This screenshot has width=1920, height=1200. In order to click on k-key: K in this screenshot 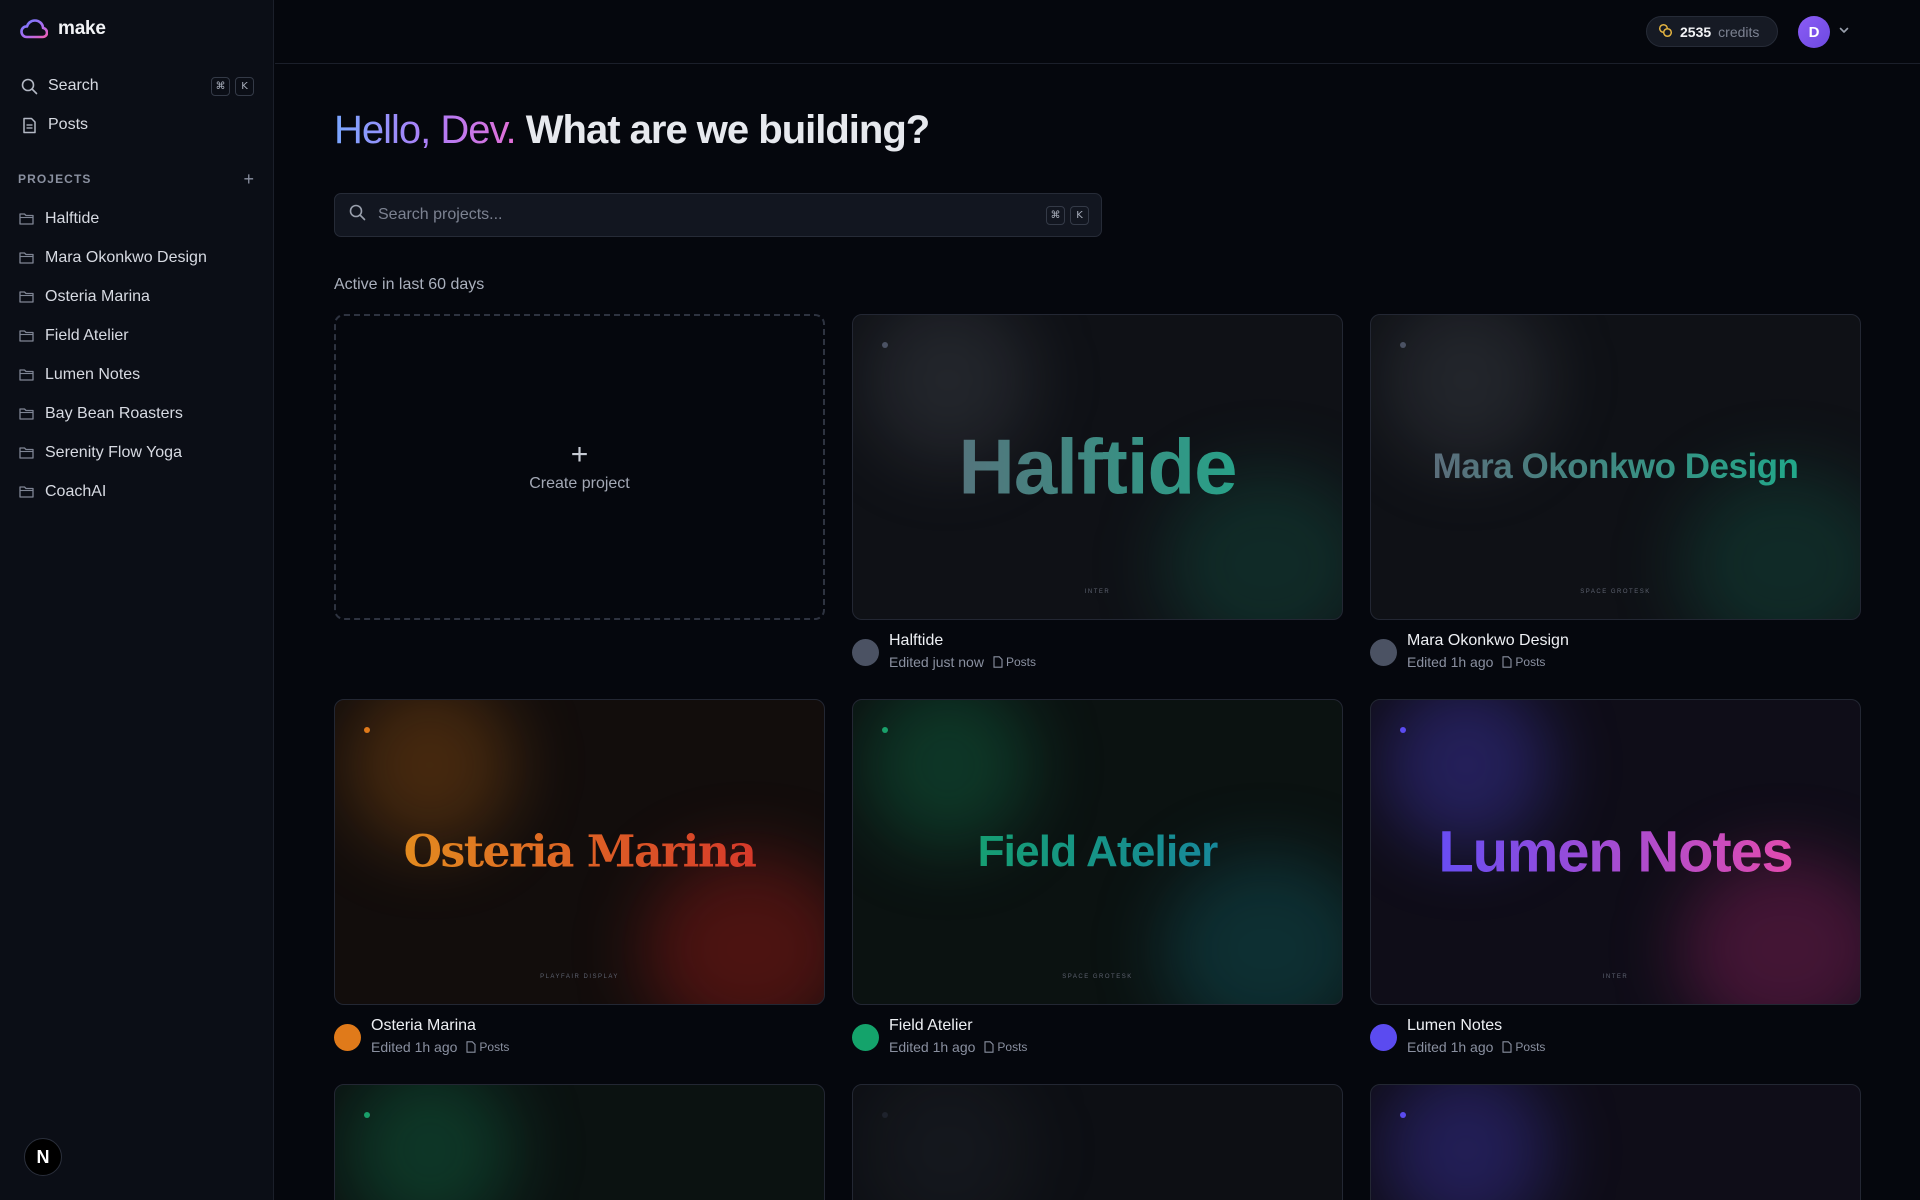, I will do `click(244, 86)`.